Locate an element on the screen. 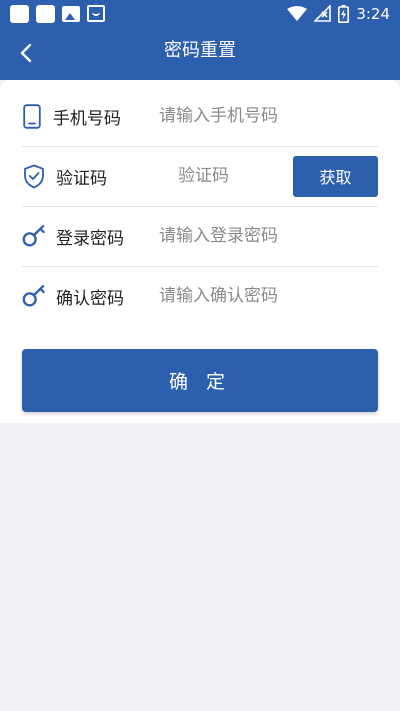  confirm-password-label: 确认密码 is located at coordinates (90, 298).